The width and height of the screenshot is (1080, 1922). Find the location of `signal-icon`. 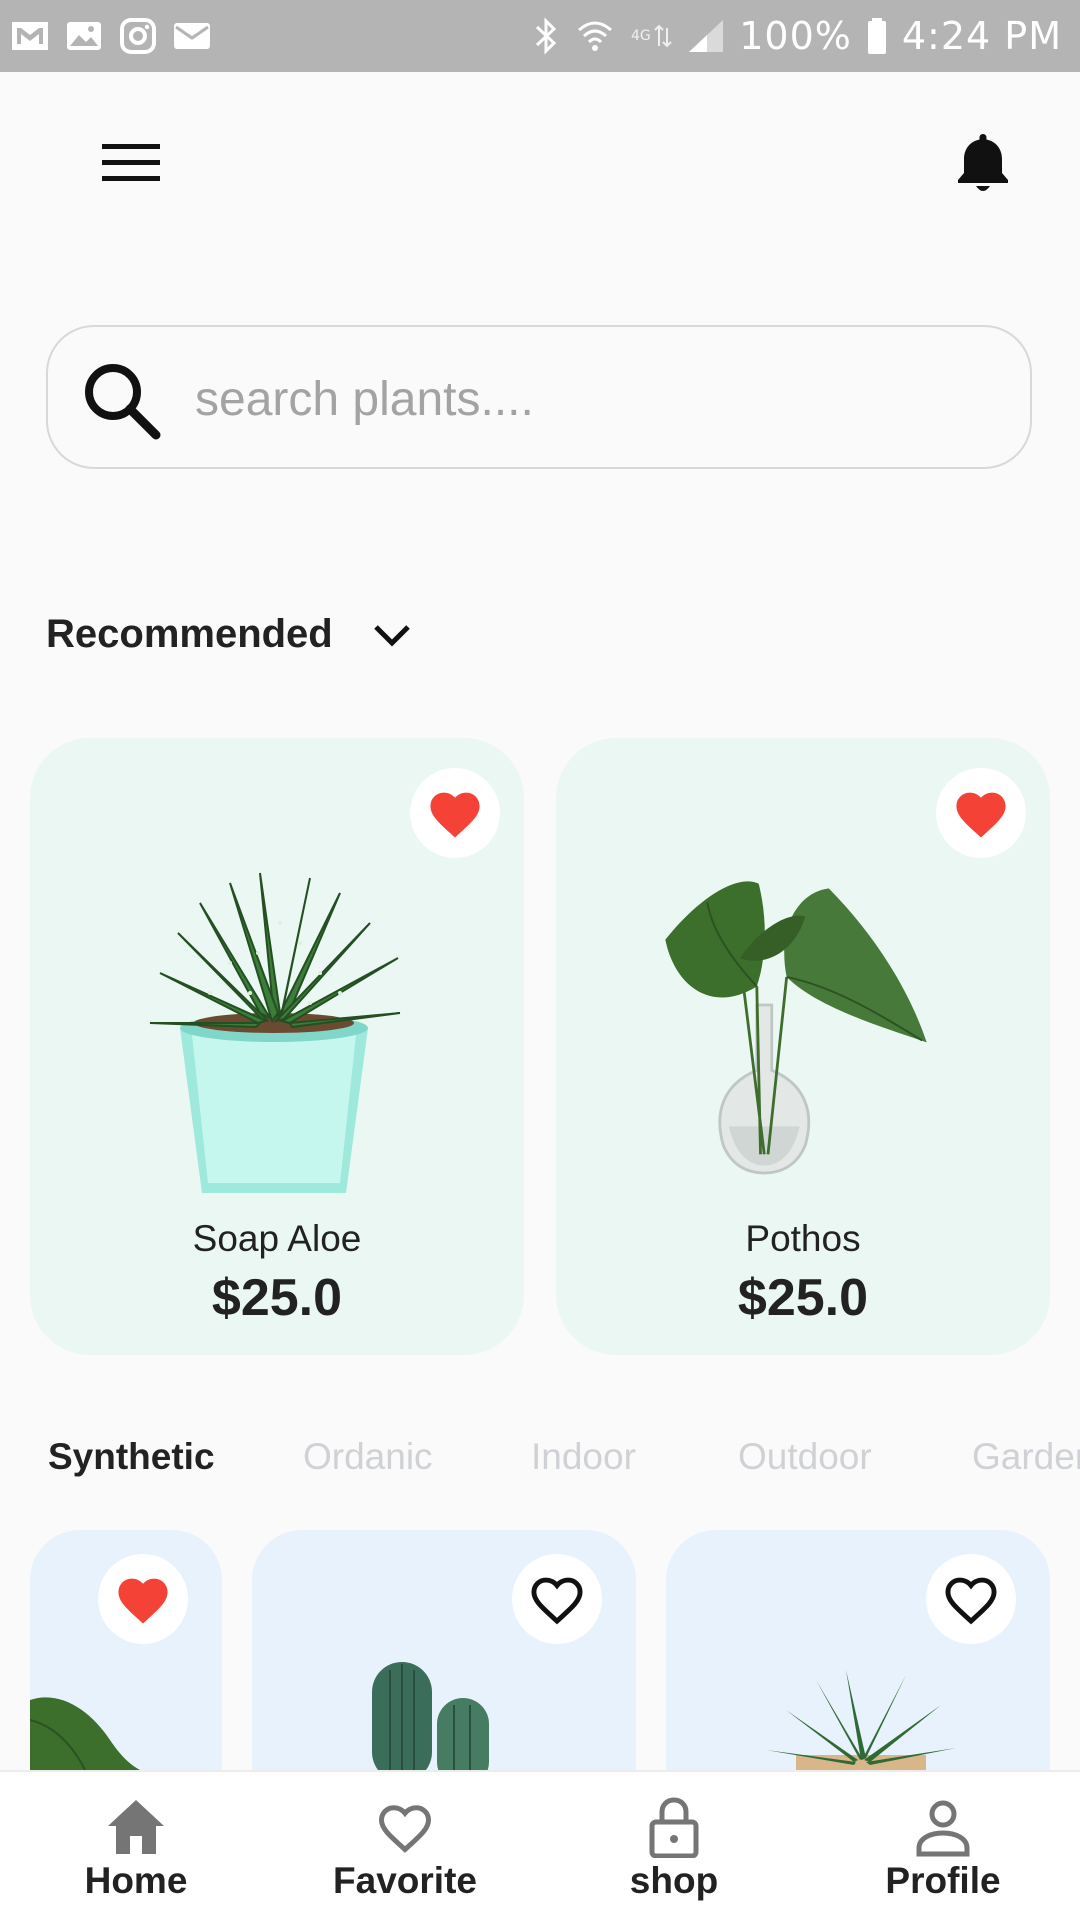

signal-icon is located at coordinates (706, 36).